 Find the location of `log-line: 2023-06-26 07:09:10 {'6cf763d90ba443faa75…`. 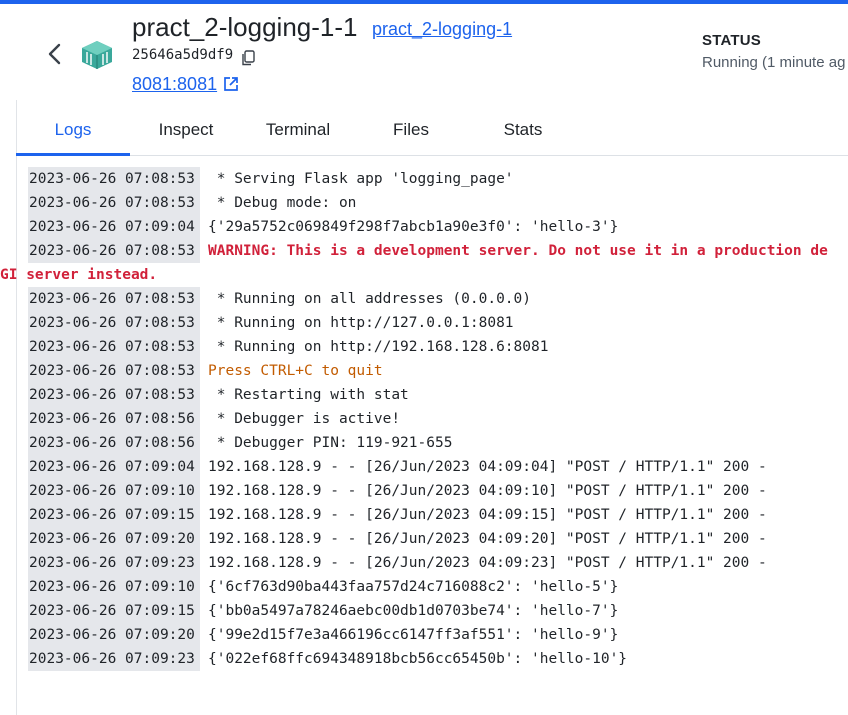

log-line: 2023-06-26 07:09:10 {'6cf763d90ba443faa75… is located at coordinates (438, 587).